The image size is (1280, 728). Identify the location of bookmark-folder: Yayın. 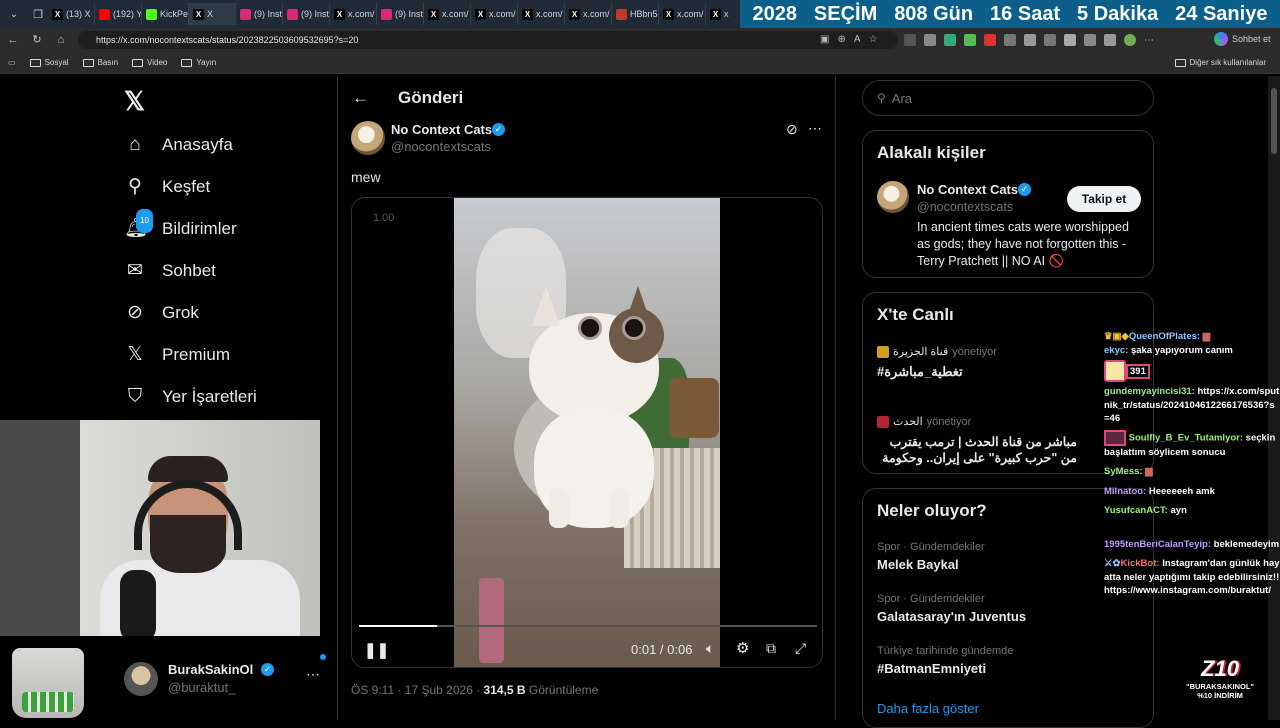
(198, 62).